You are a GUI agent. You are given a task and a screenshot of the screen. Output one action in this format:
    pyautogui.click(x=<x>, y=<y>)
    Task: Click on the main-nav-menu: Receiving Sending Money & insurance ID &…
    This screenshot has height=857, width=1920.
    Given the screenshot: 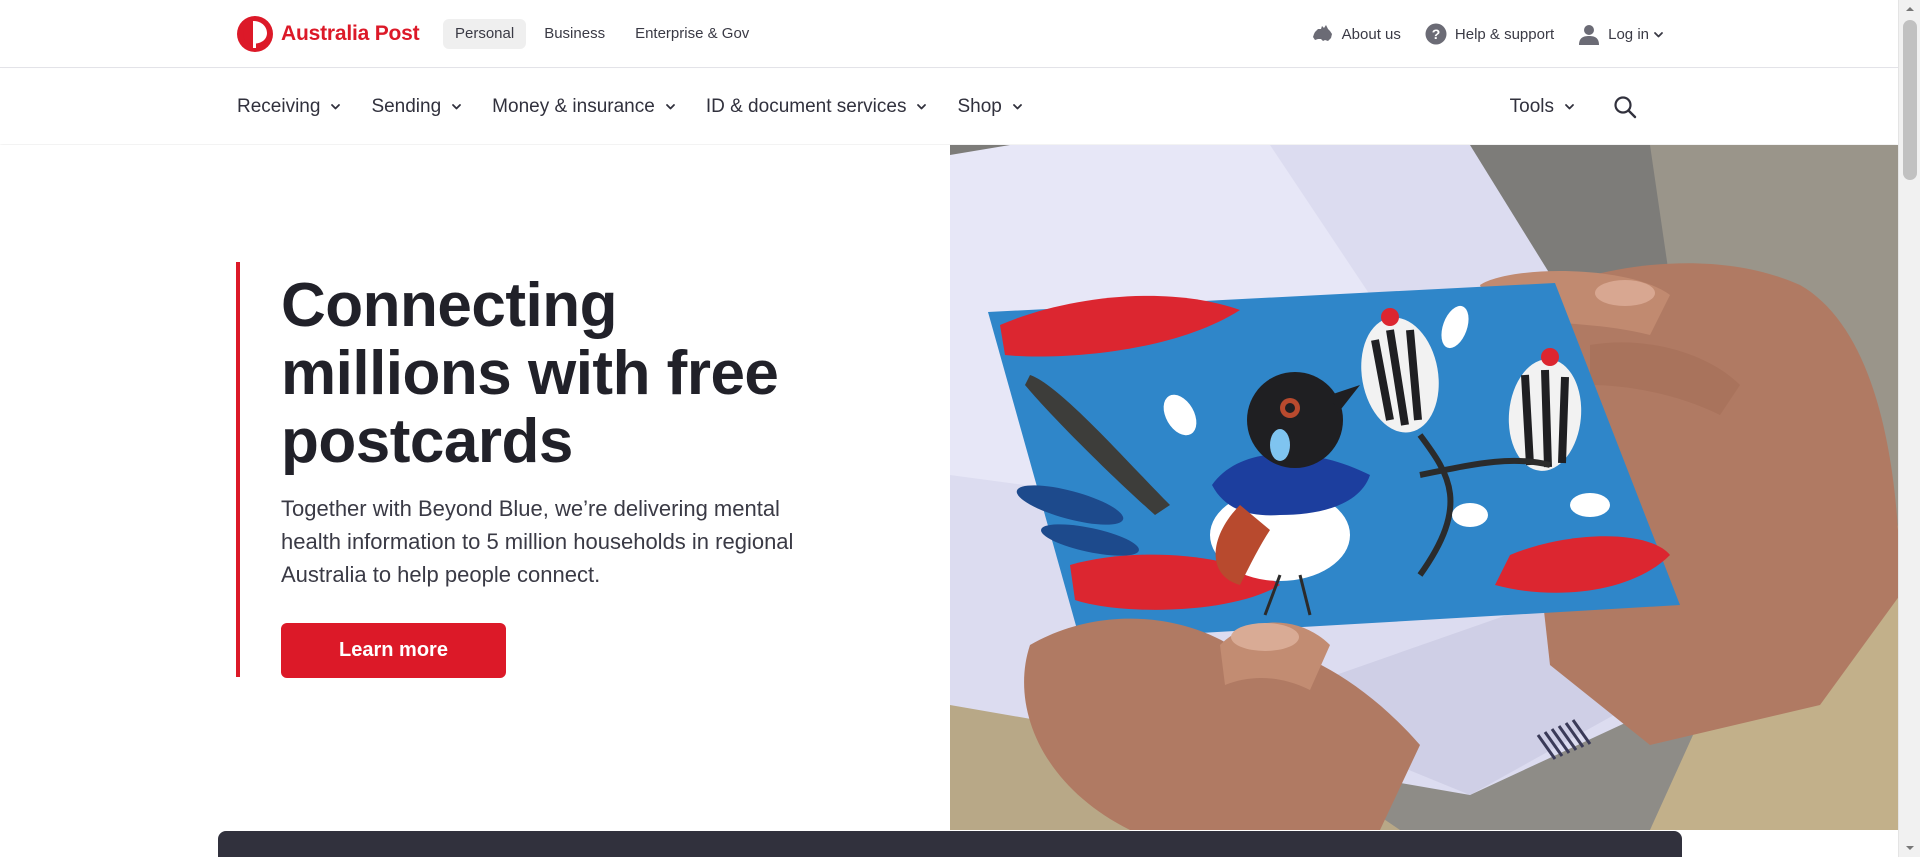 What is the action you would take?
    pyautogui.click(x=645, y=106)
    